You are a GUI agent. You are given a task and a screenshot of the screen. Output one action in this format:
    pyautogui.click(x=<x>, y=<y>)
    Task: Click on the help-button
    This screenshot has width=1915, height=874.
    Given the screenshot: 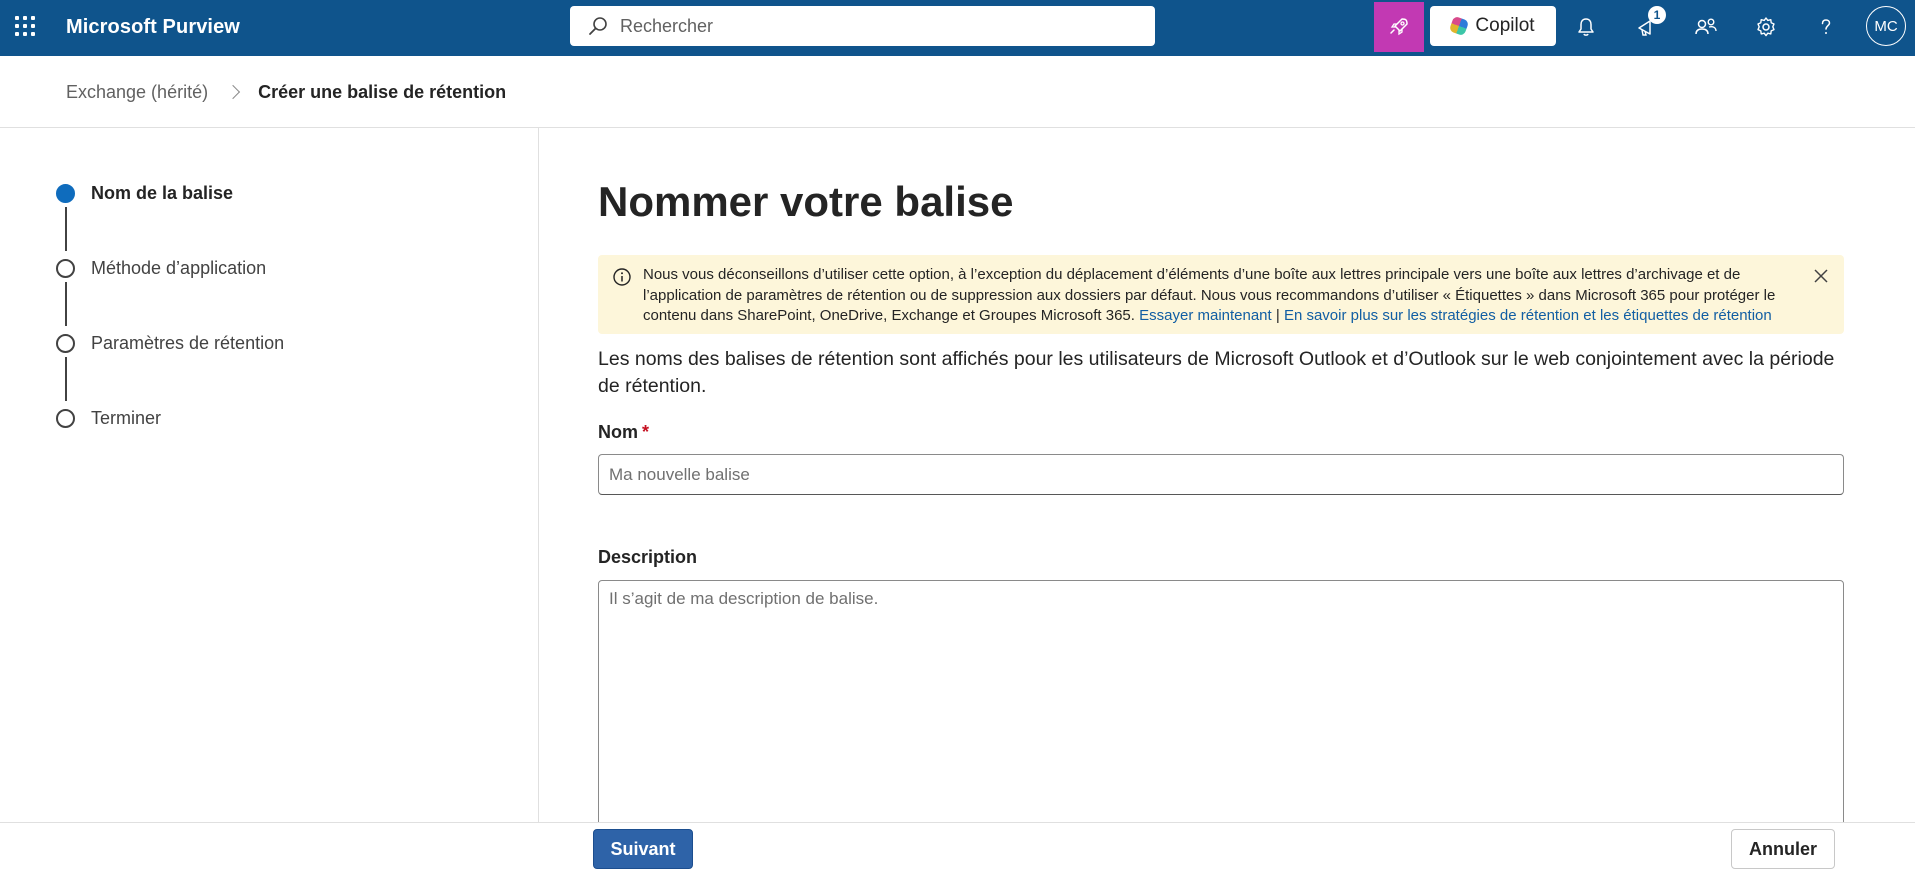 What is the action you would take?
    pyautogui.click(x=1826, y=27)
    